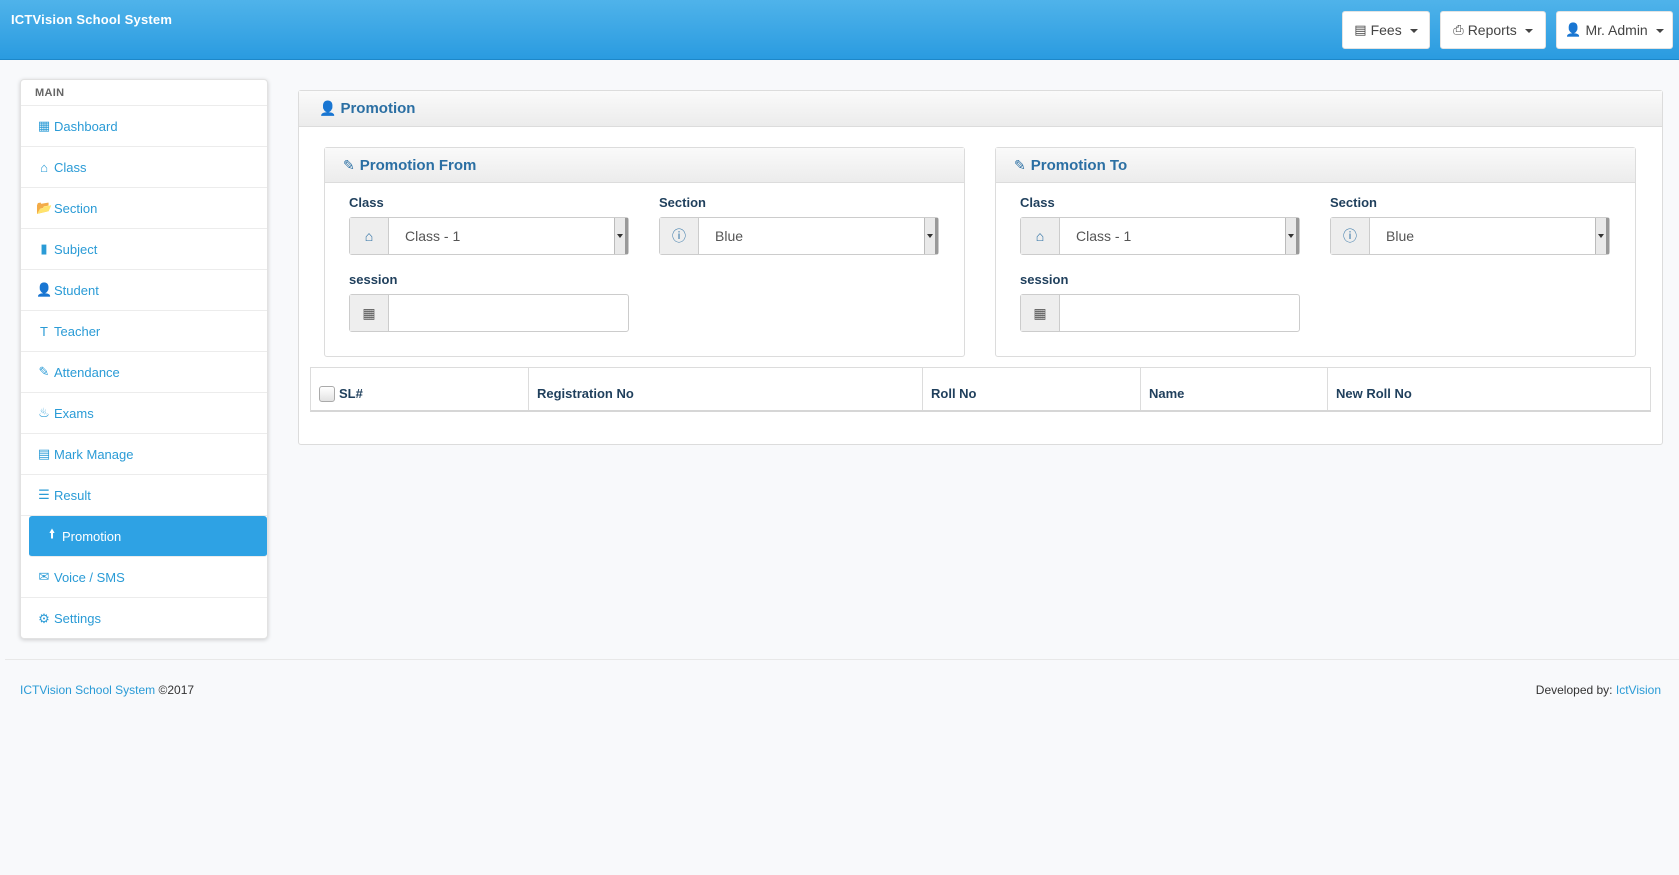  What do you see at coordinates (1638, 690) in the screenshot?
I see `developer-link: IctVision` at bounding box center [1638, 690].